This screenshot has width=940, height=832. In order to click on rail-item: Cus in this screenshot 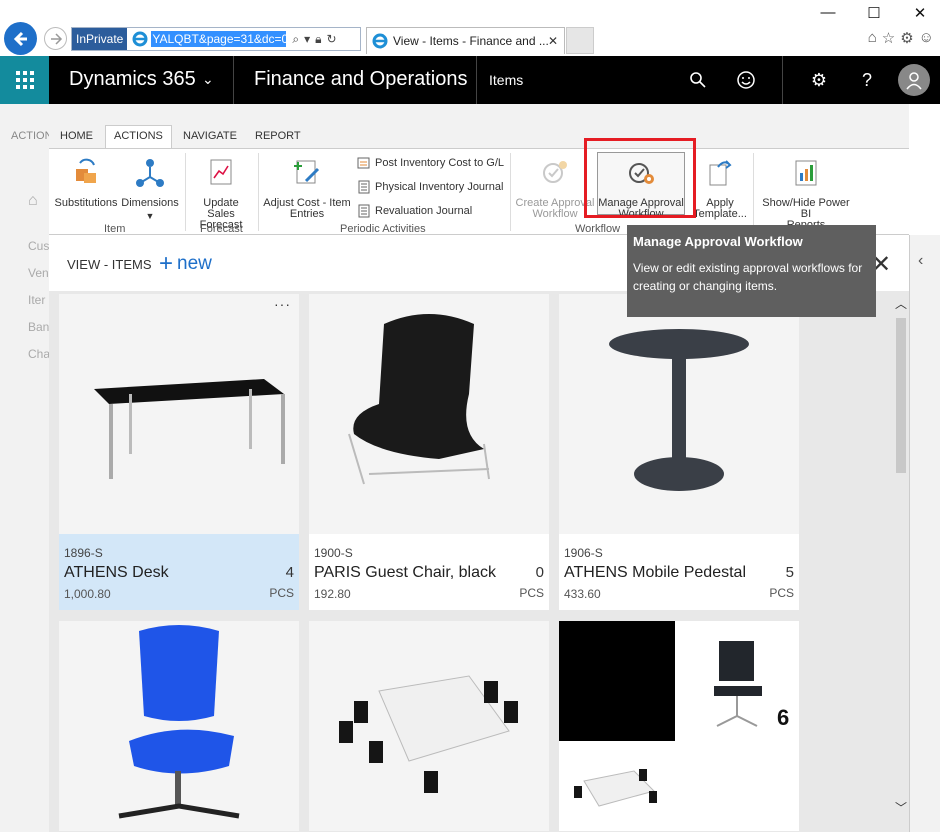, I will do `click(38, 246)`.